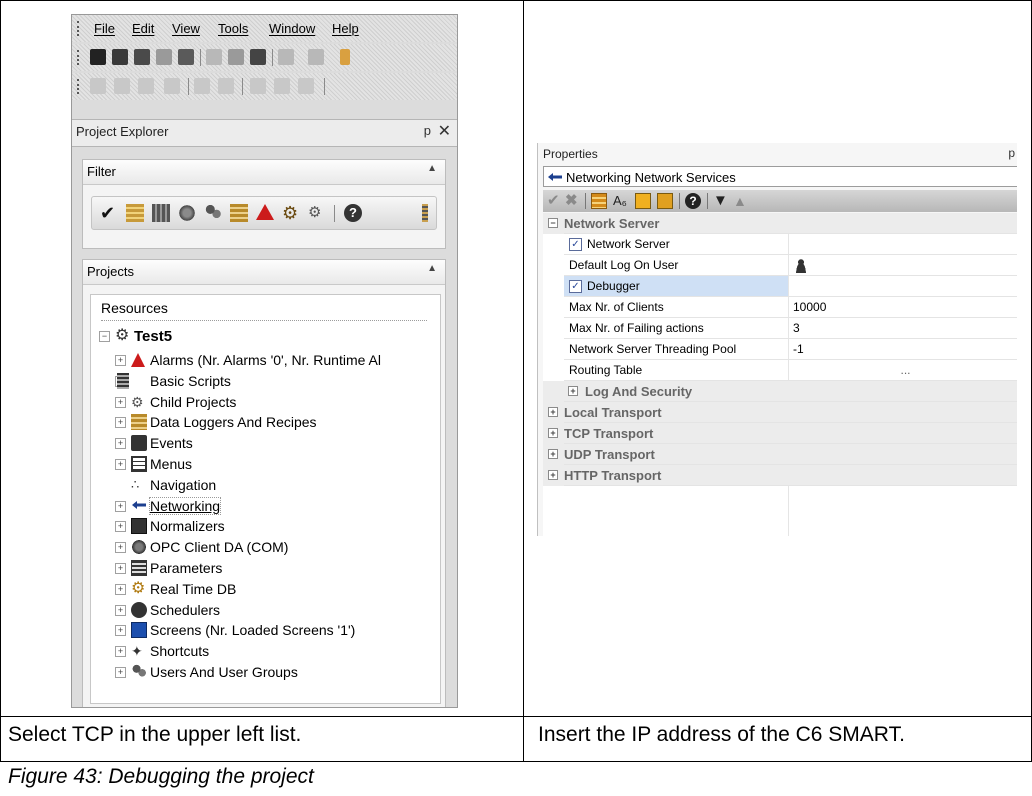 This screenshot has width=1032, height=796. I want to click on property-row: Max Nr. of Failing actions 3, so click(780, 328).